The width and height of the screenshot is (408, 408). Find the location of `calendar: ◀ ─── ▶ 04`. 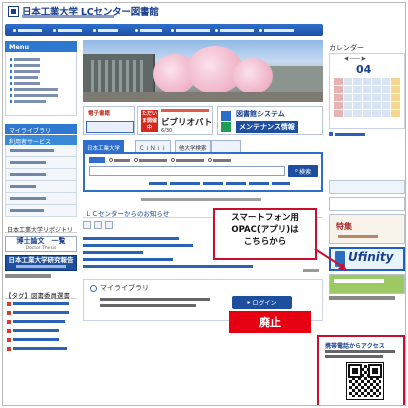

calendar: ◀ ─── ▶ 04 is located at coordinates (367, 91).